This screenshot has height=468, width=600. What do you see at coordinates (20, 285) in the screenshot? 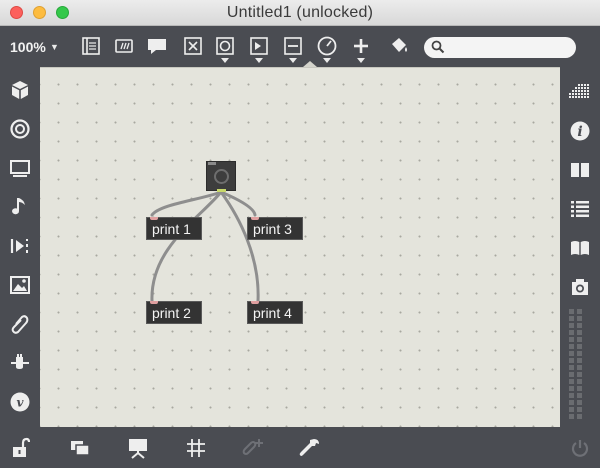
I see `image-icon` at bounding box center [20, 285].